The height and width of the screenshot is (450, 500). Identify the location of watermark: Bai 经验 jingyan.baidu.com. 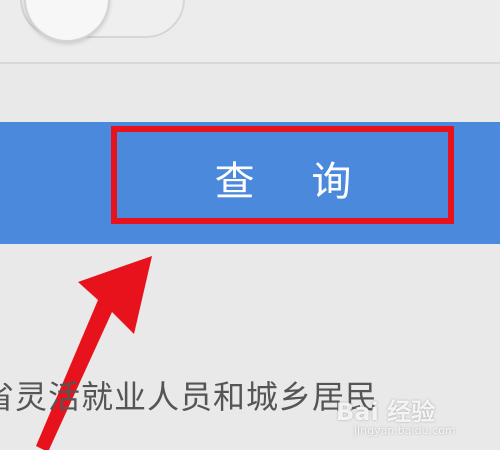
(416, 417).